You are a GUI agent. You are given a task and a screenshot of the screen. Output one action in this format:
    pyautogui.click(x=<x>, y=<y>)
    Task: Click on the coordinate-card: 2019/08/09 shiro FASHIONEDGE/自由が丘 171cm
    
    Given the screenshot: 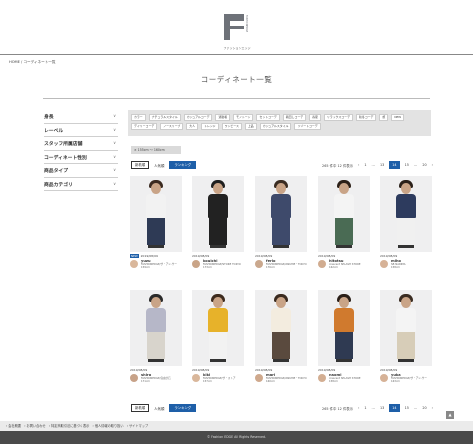 What is the action you would take?
    pyautogui.click(x=156, y=336)
    